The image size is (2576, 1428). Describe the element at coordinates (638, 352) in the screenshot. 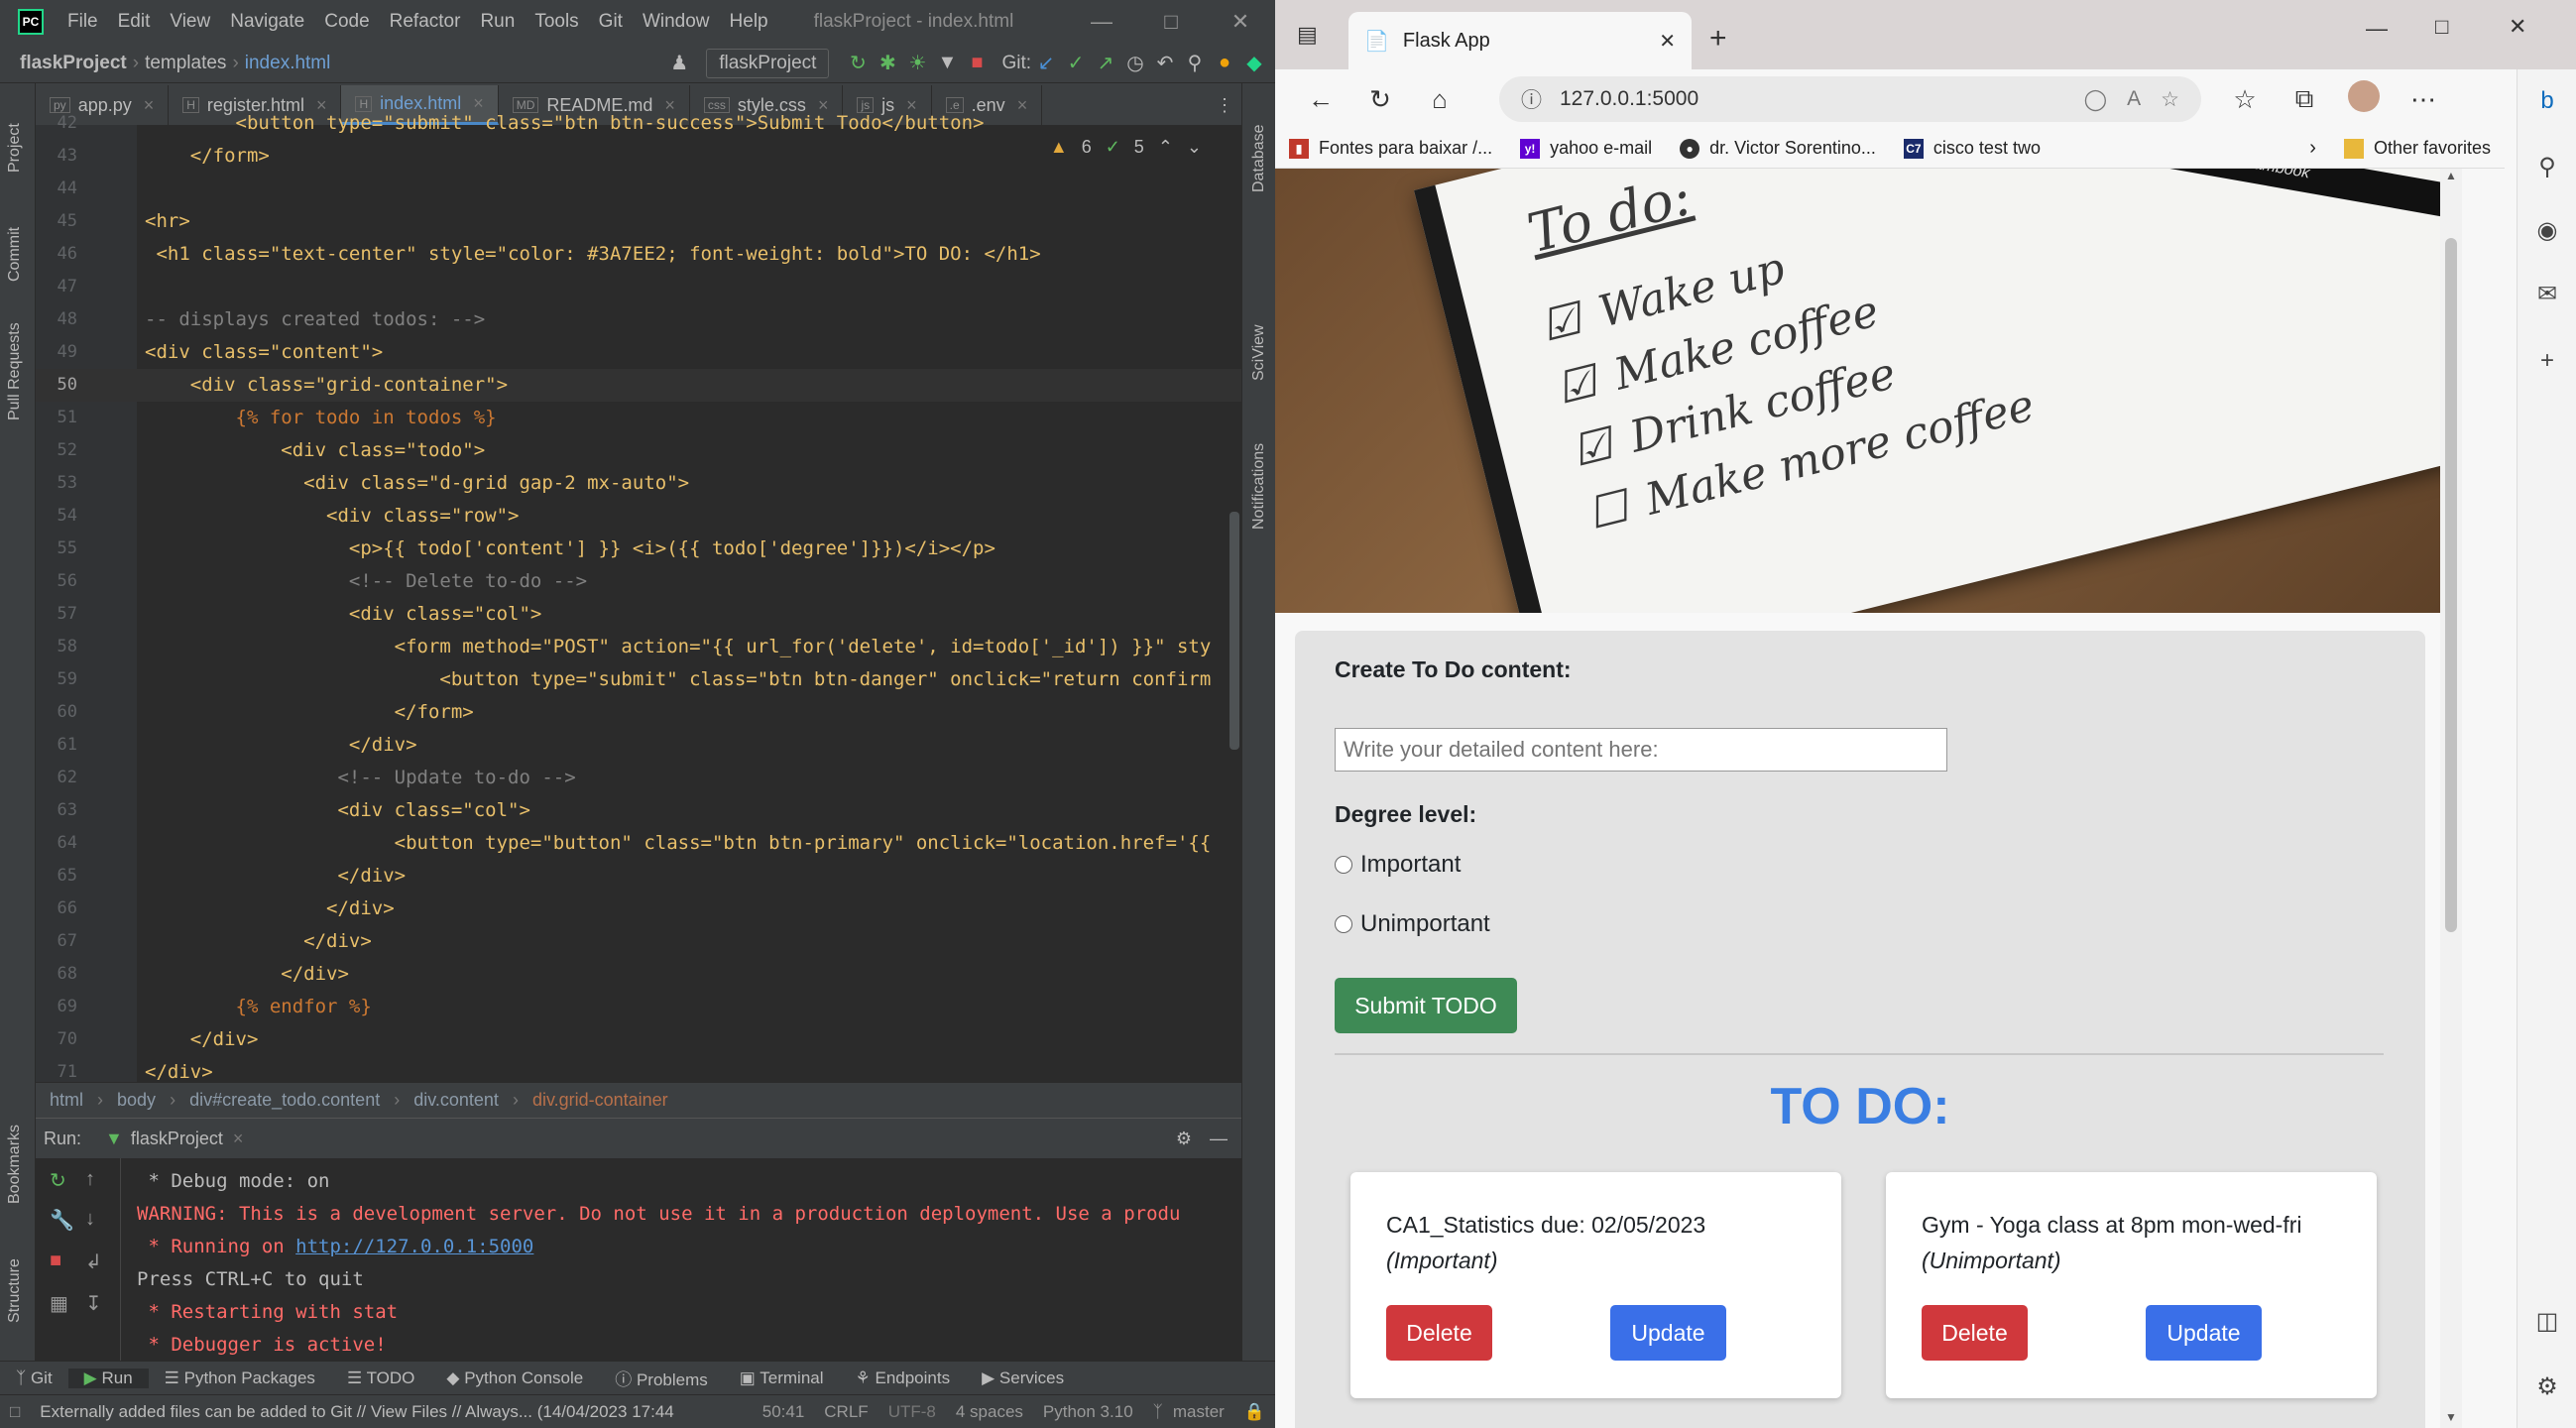

I see `code-line: 49 <div class="content">` at that location.